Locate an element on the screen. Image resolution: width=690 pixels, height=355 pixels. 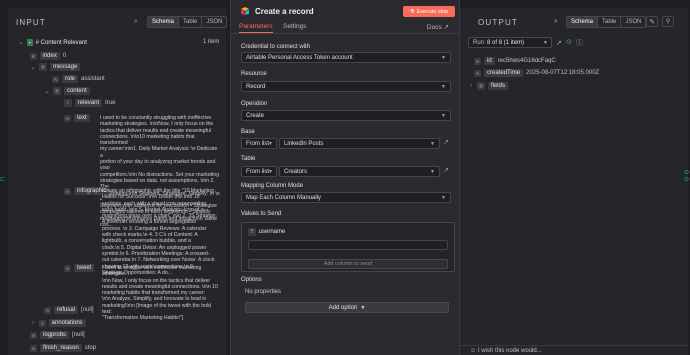
table-mode-select: From list ▼ is located at coordinates (259, 171).